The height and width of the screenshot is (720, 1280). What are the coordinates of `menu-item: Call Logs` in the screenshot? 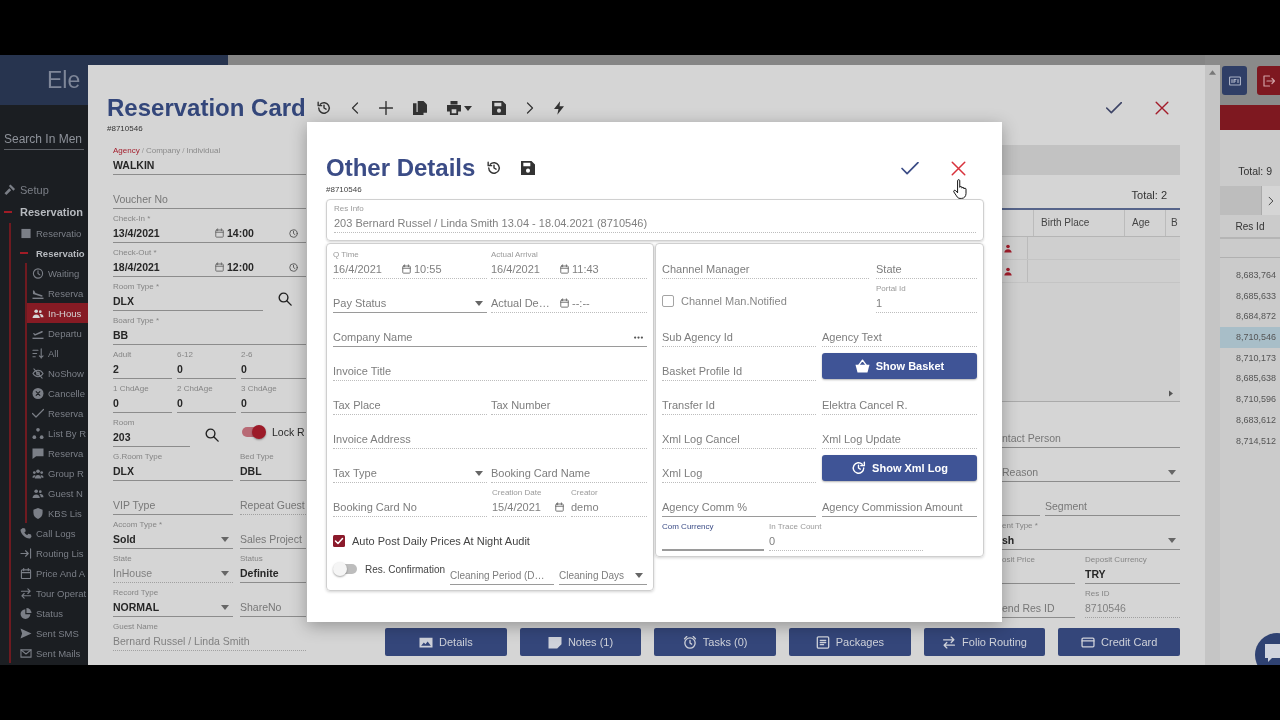 It's located at (49, 533).